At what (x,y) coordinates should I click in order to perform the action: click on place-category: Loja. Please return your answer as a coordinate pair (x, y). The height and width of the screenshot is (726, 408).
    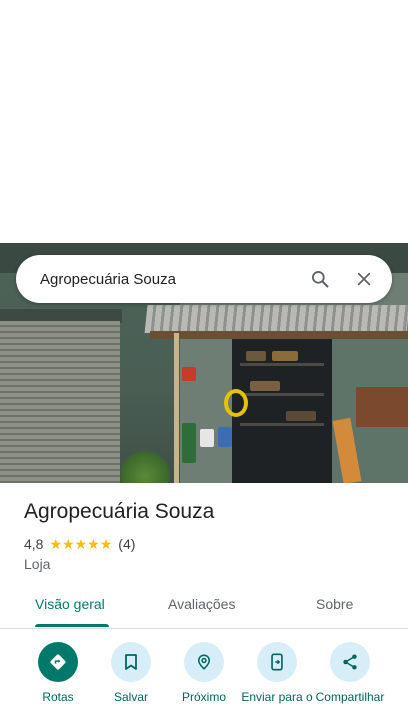
    Looking at the image, I should click on (37, 564).